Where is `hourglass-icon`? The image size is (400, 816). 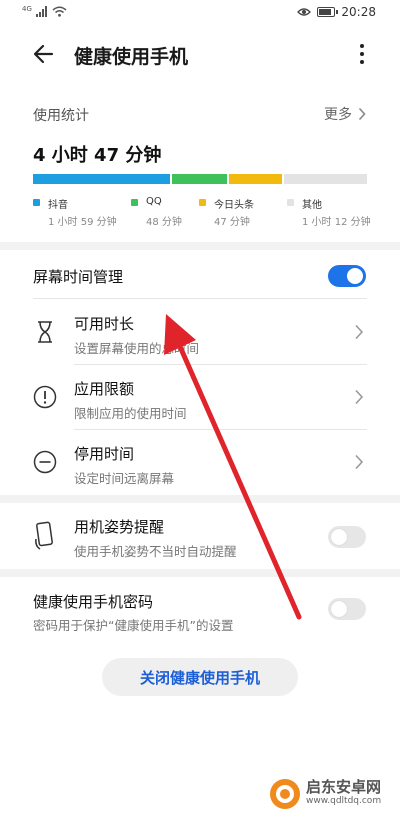
hourglass-icon is located at coordinates (45, 332).